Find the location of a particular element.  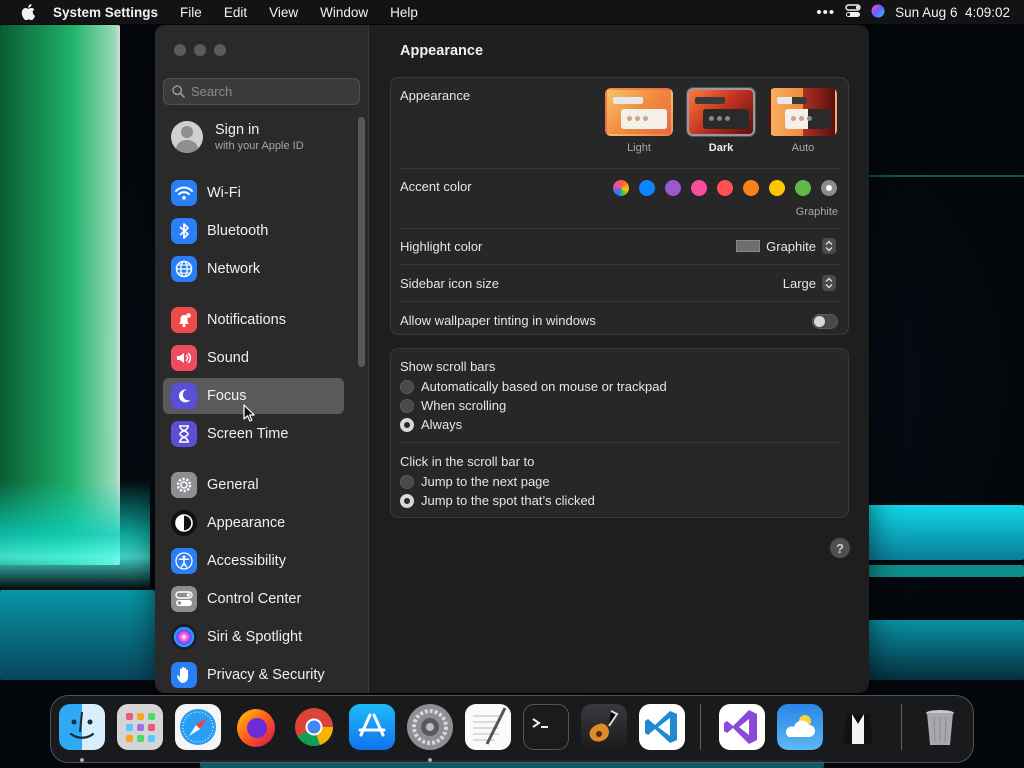

close-button is located at coordinates (180, 50).